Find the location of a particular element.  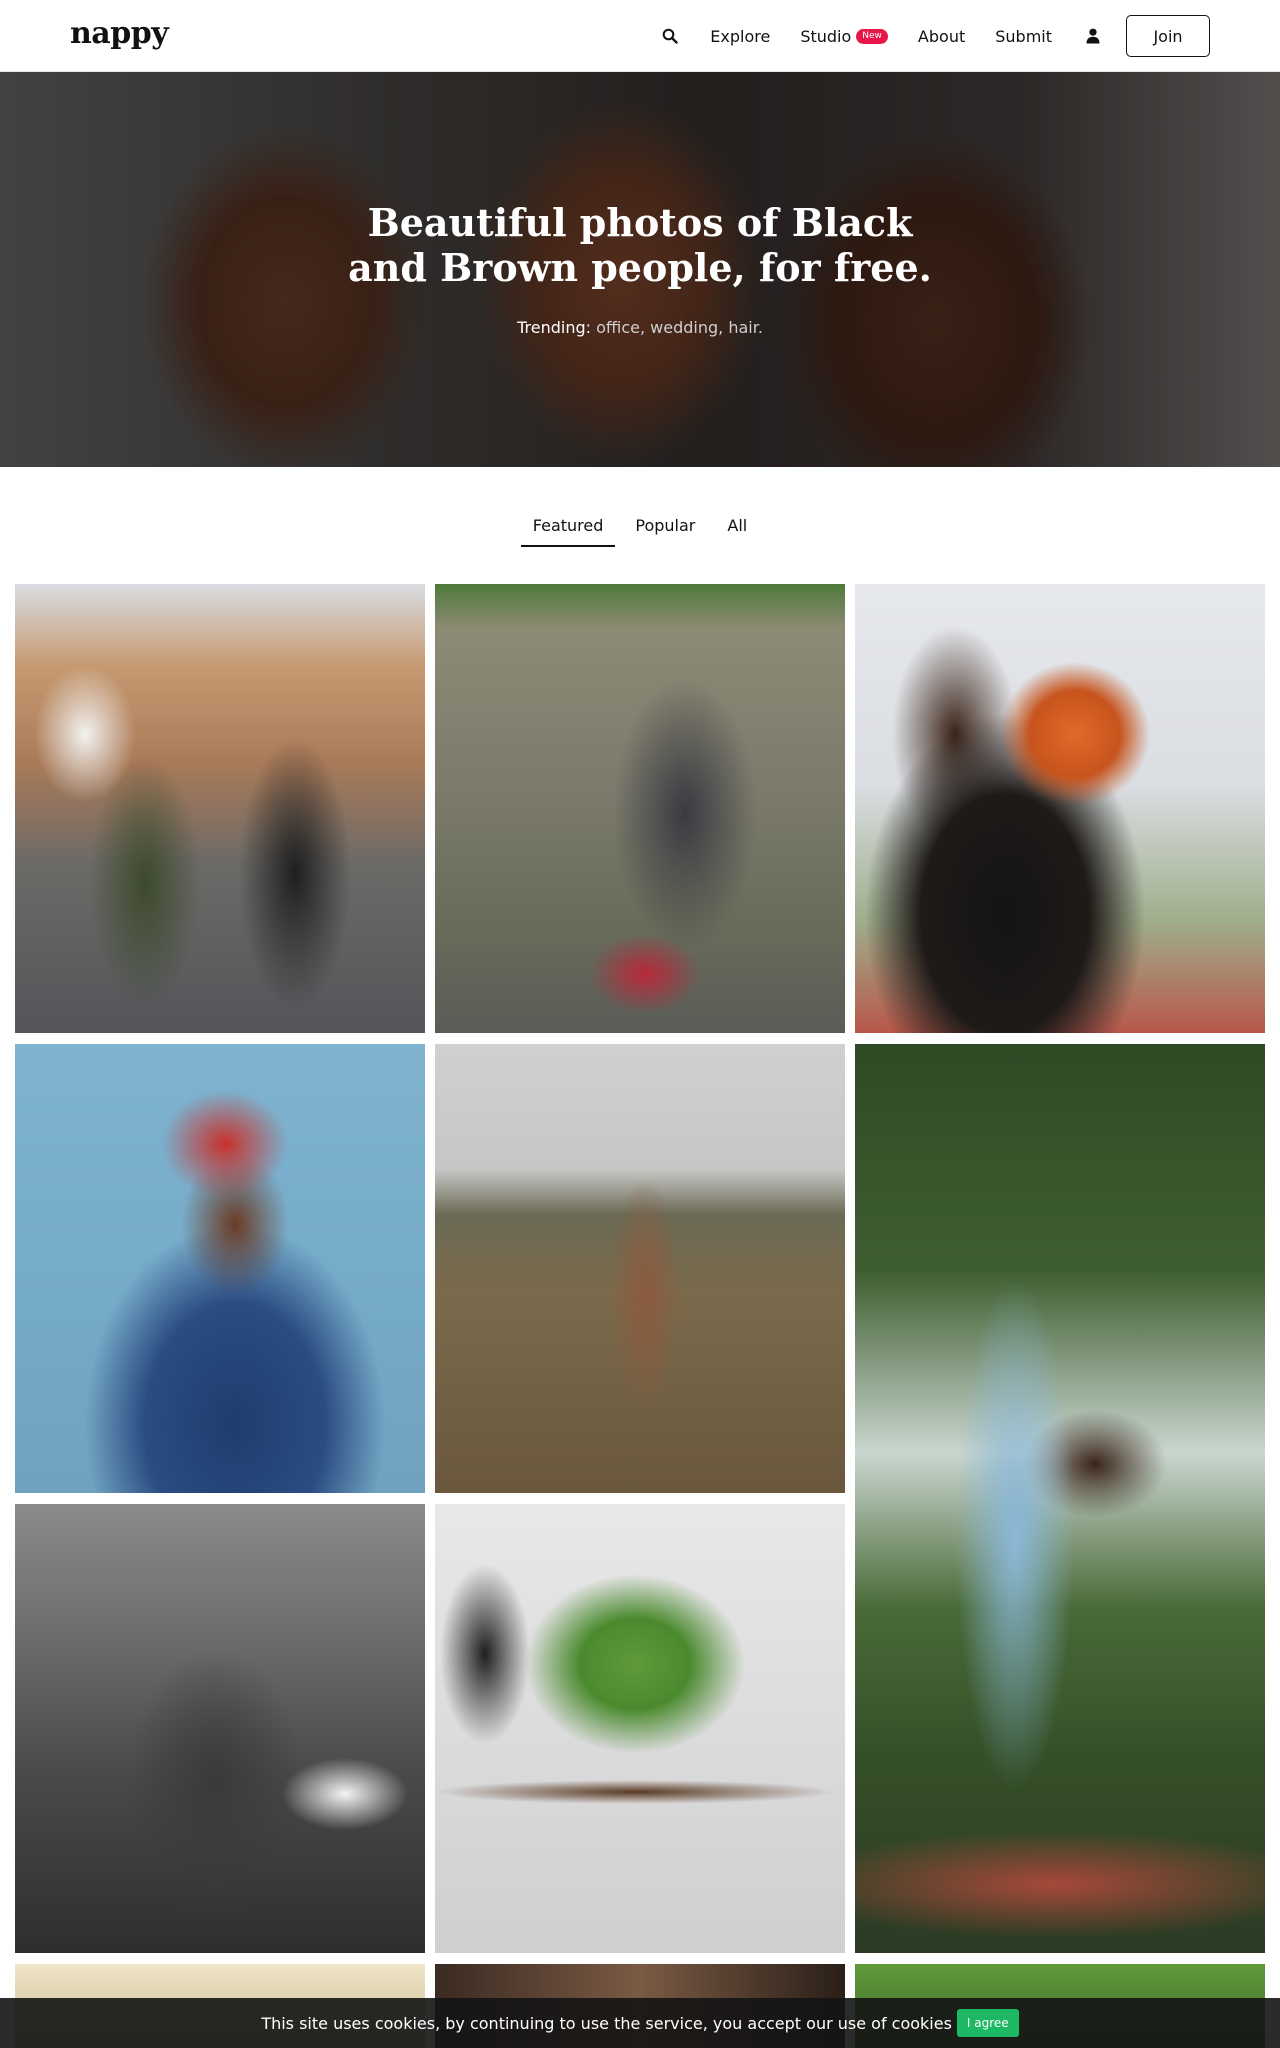

agree-button: I agree is located at coordinates (987, 2023).